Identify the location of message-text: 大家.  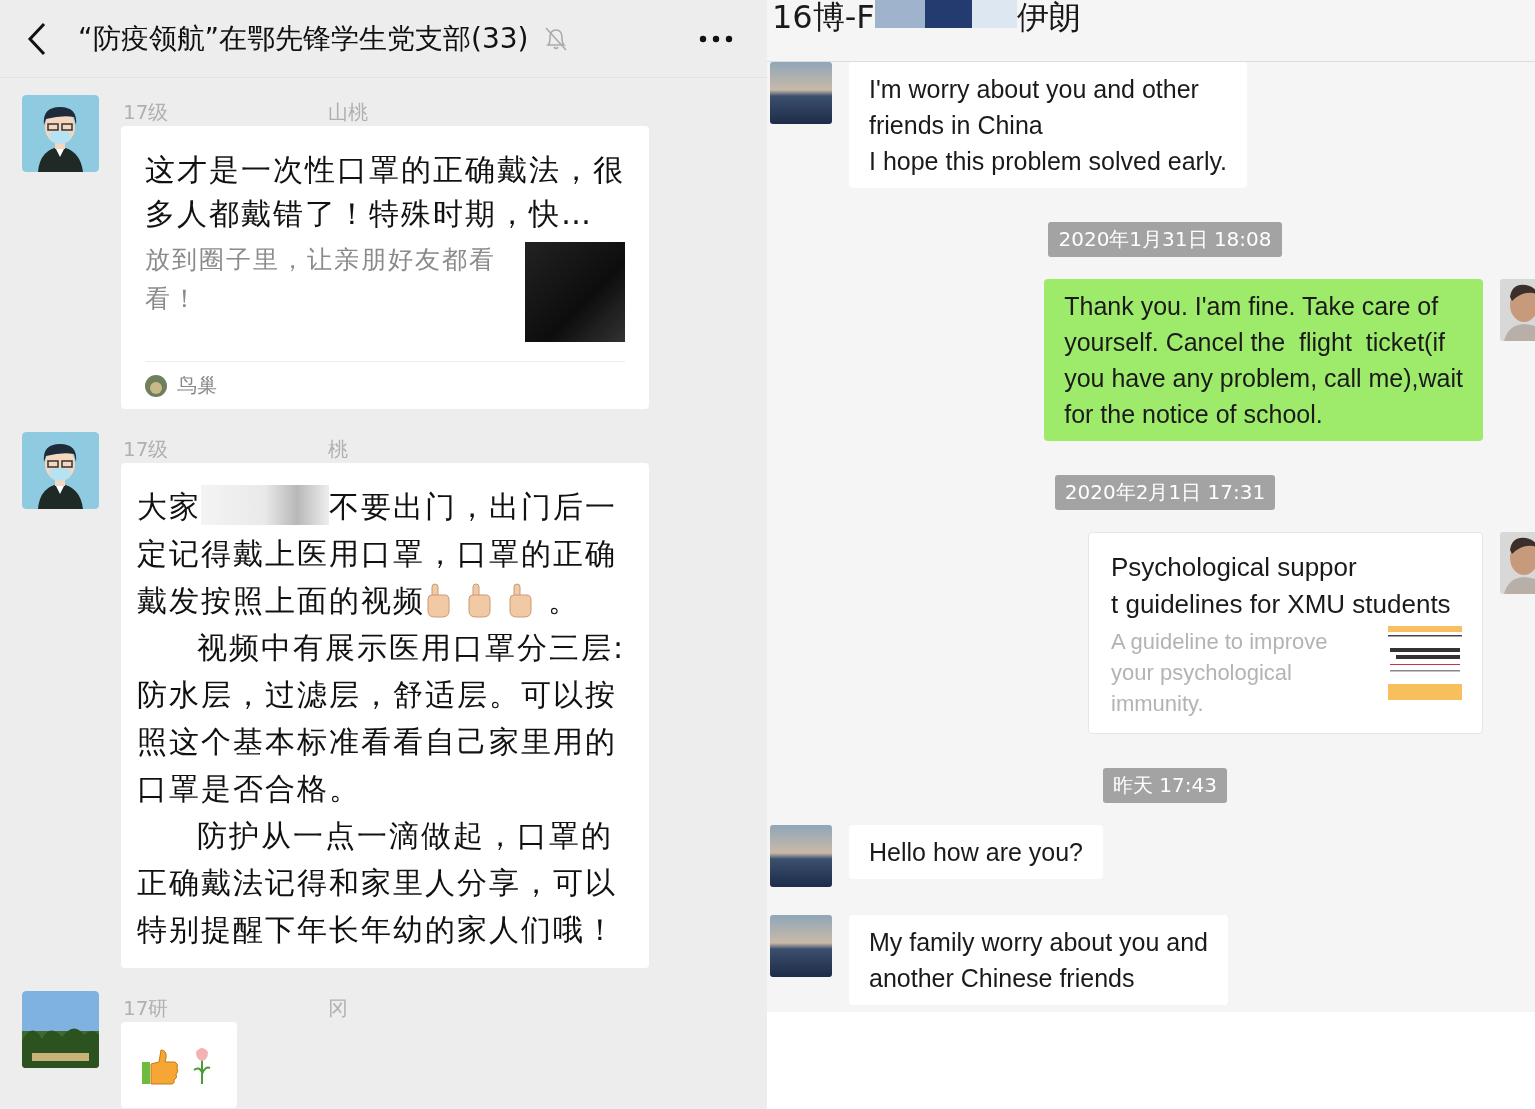
(169, 507).